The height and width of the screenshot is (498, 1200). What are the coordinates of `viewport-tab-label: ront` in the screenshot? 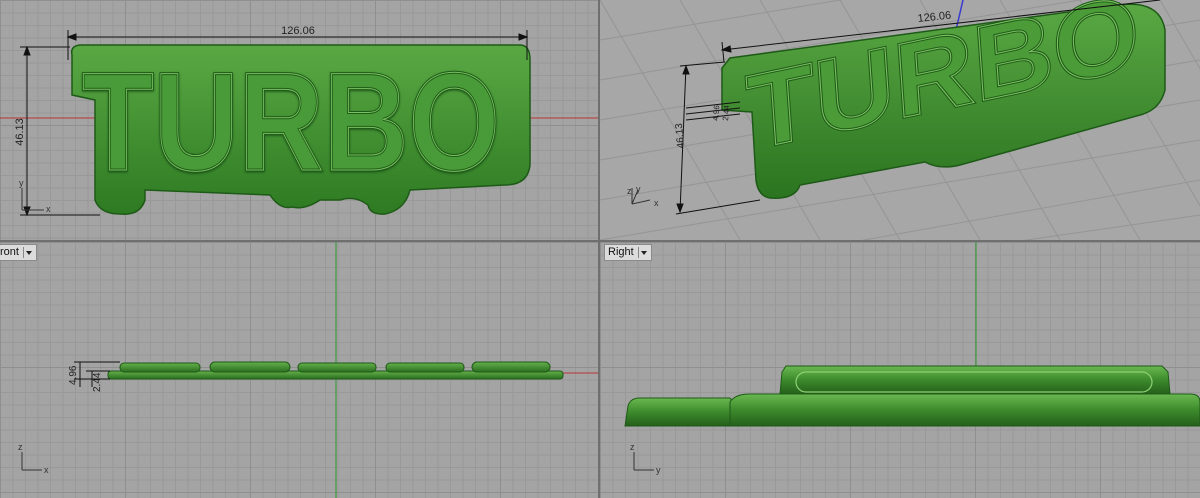 It's located at (9, 252).